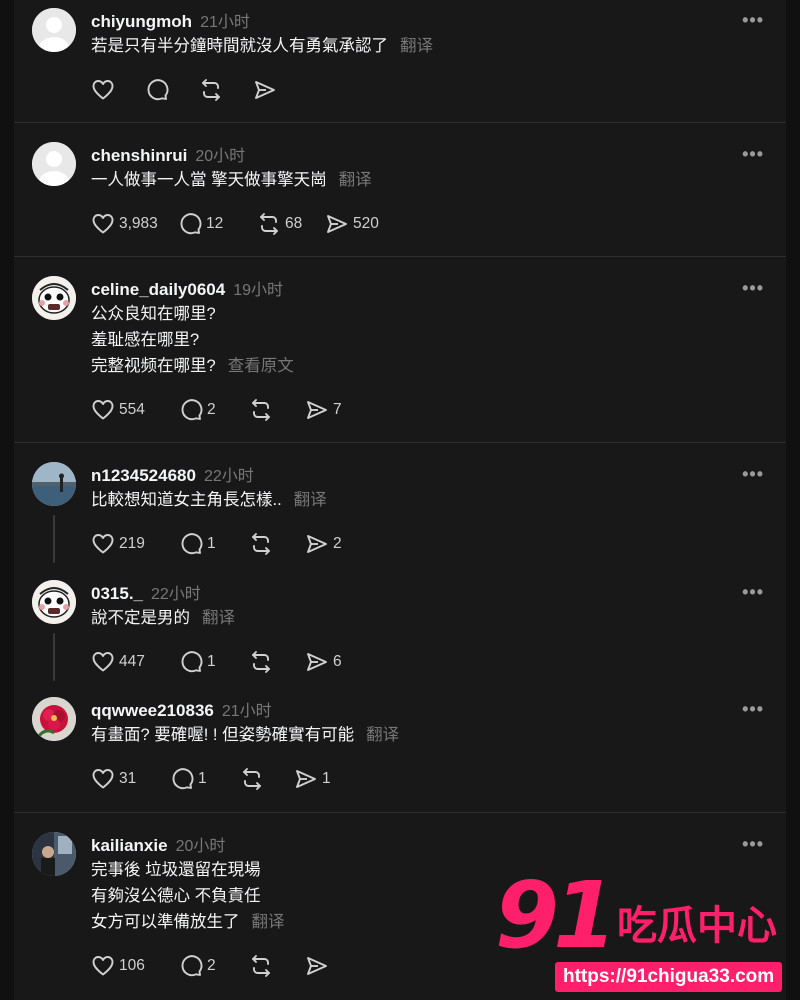  I want to click on like-button: 554, so click(135, 410).